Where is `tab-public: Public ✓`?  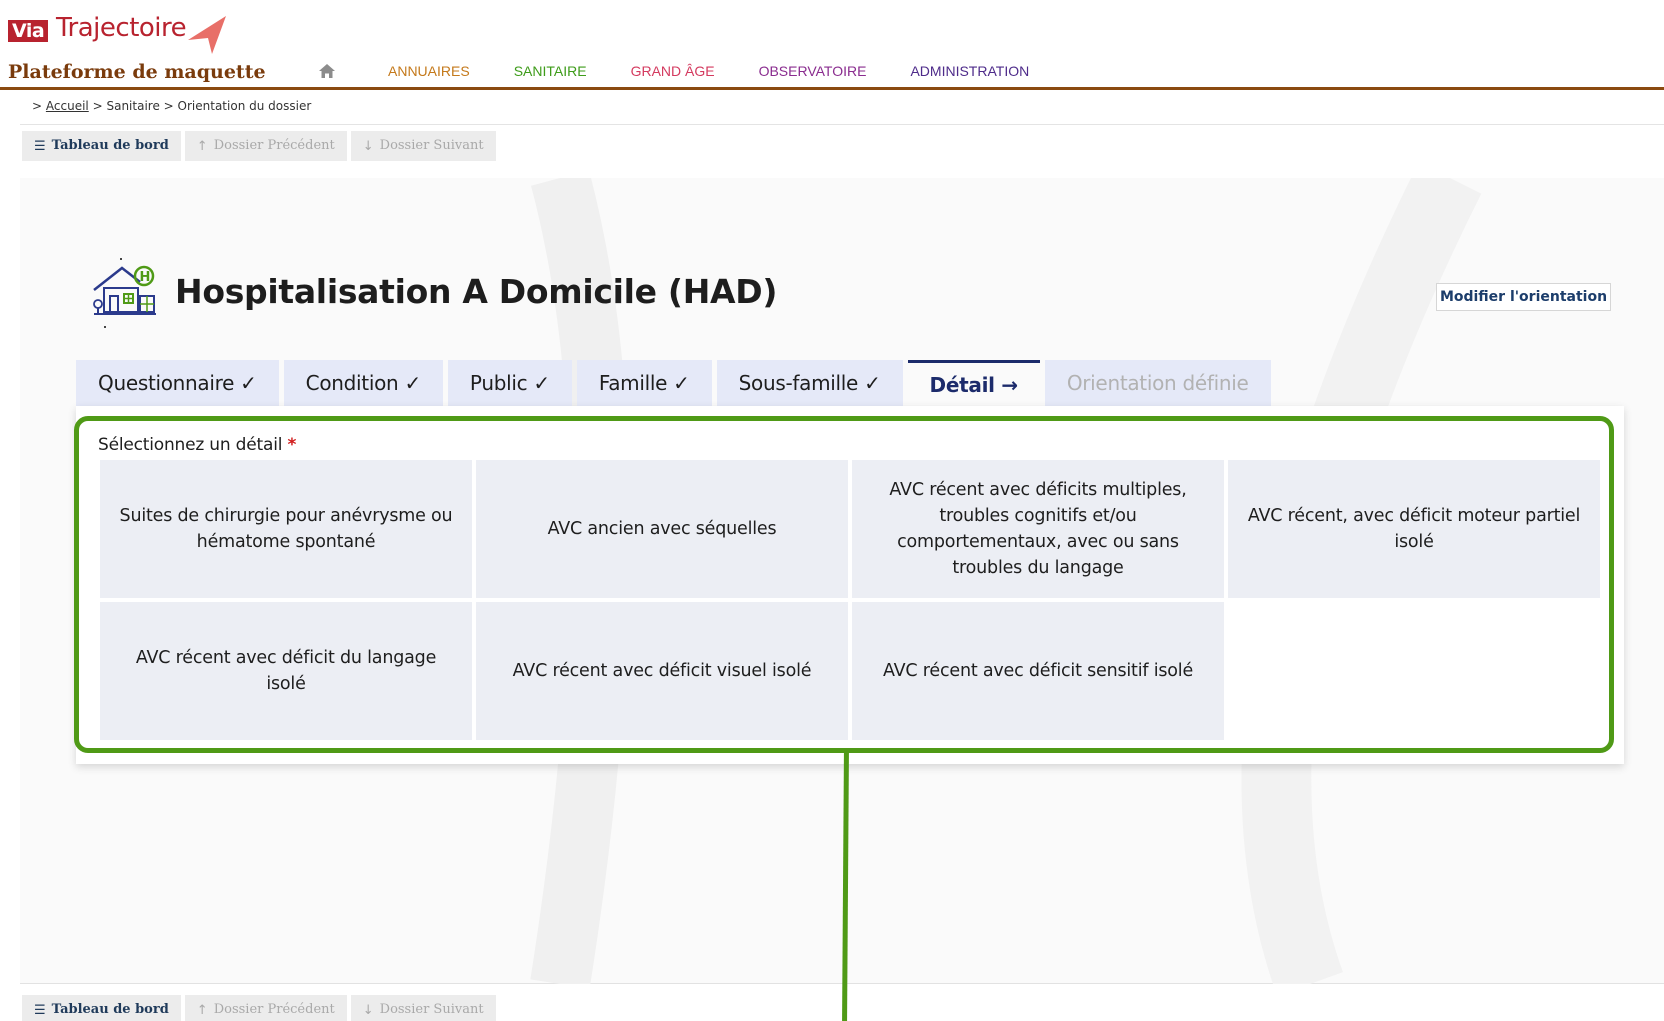
tab-public: Public ✓ is located at coordinates (509, 383).